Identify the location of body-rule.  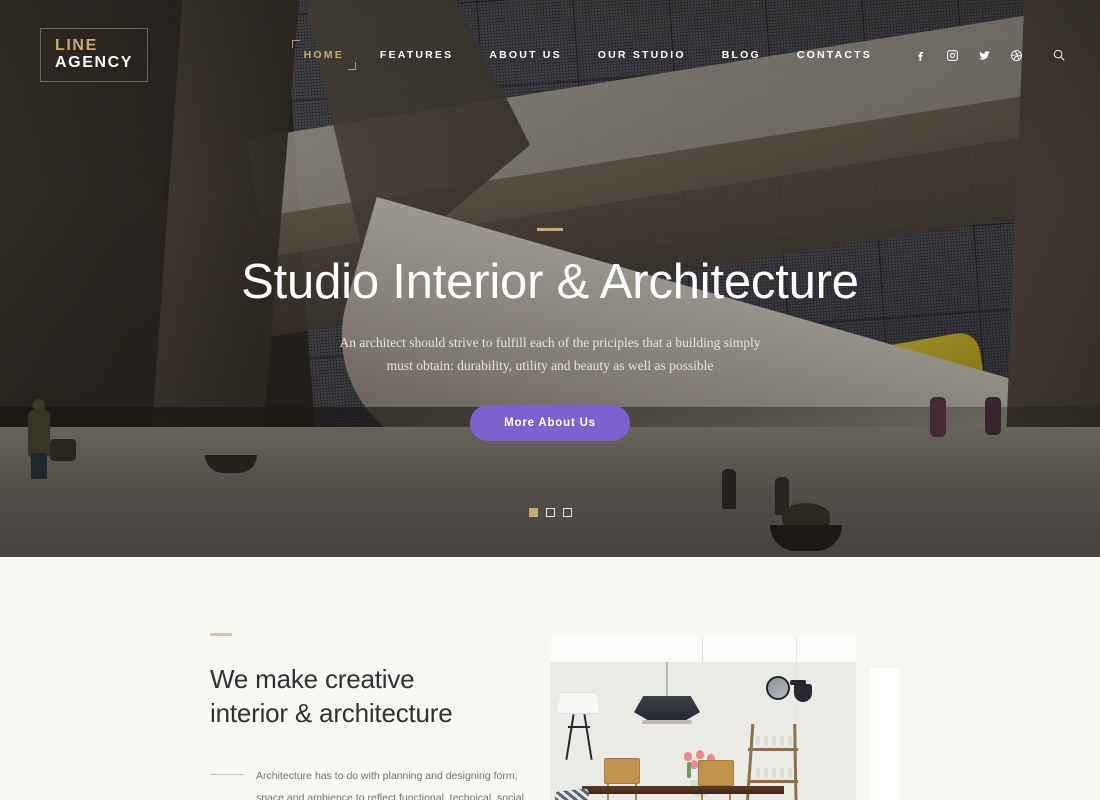
(227, 774).